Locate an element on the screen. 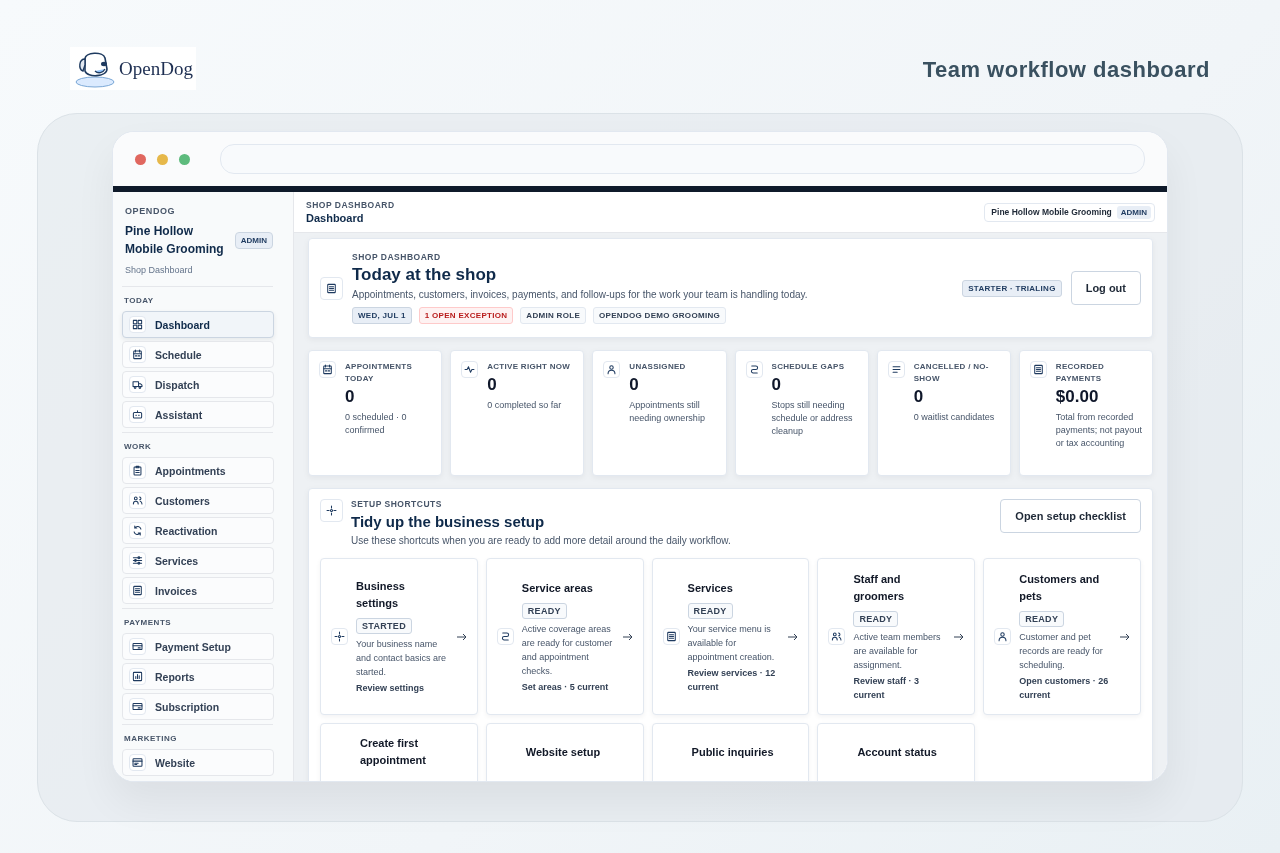  shortcut-title: Create first appointment is located at coordinates (393, 752).